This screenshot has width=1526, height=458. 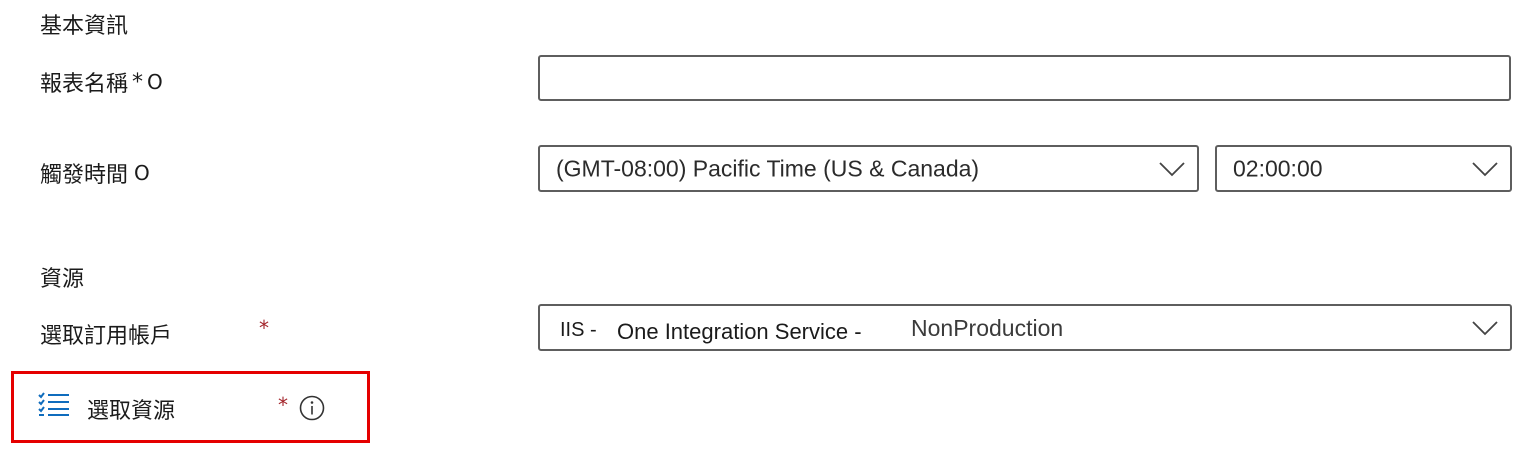 I want to click on subscription-label: 選取訂用帳戶, so click(x=106, y=336).